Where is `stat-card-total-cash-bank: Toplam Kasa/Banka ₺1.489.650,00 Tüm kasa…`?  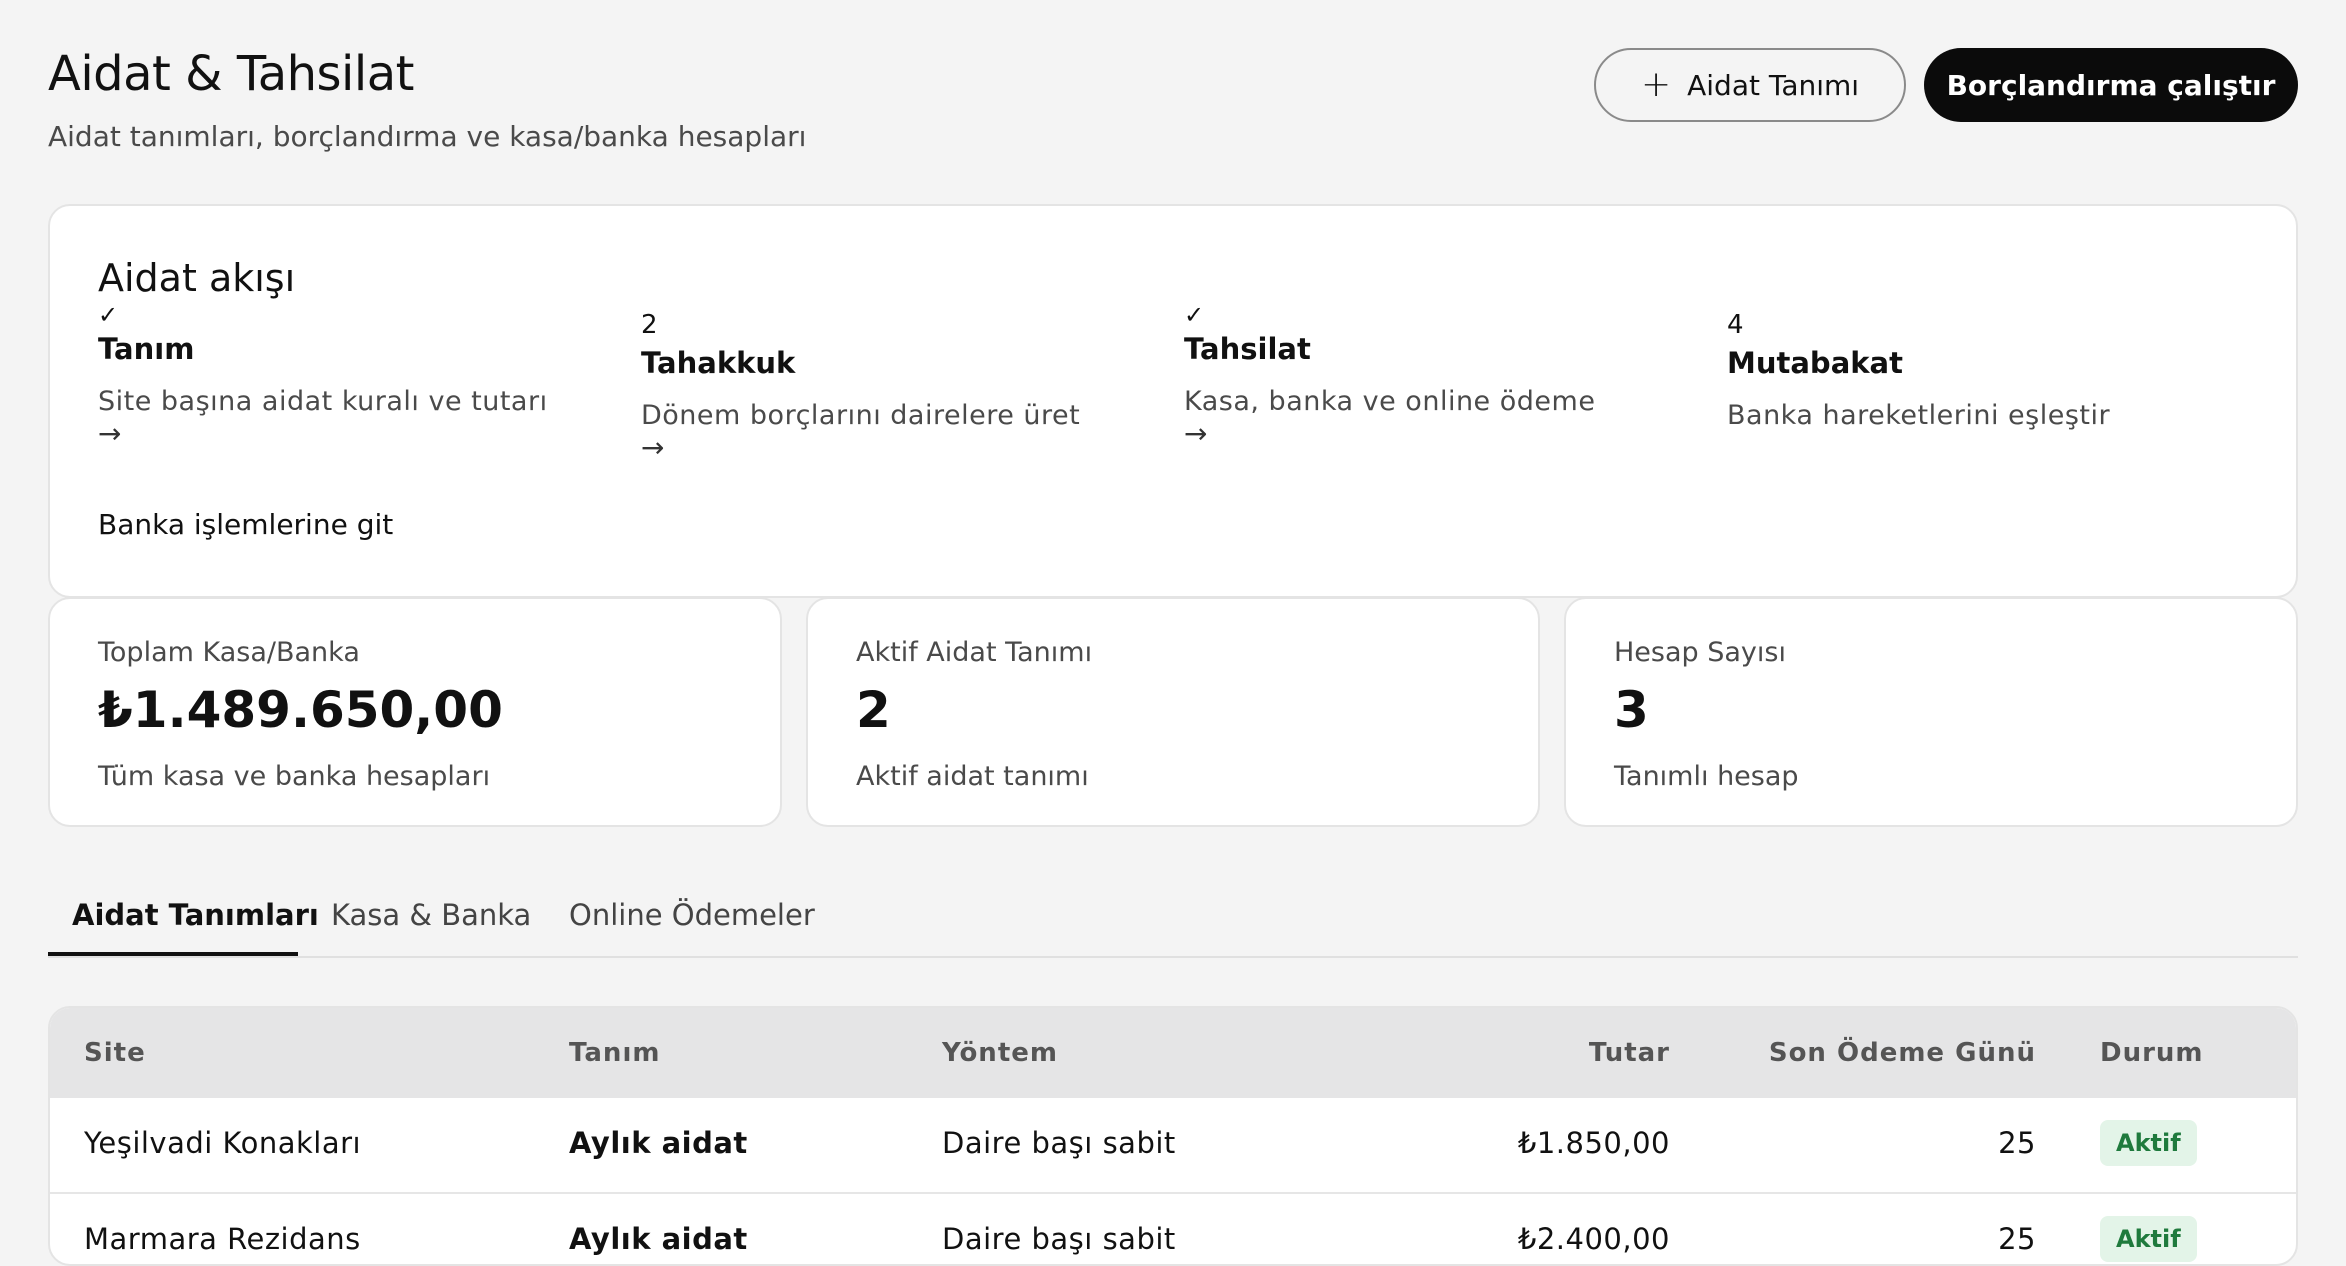 stat-card-total-cash-bank: Toplam Kasa/Banka ₺1.489.650,00 Tüm kasa… is located at coordinates (415, 712).